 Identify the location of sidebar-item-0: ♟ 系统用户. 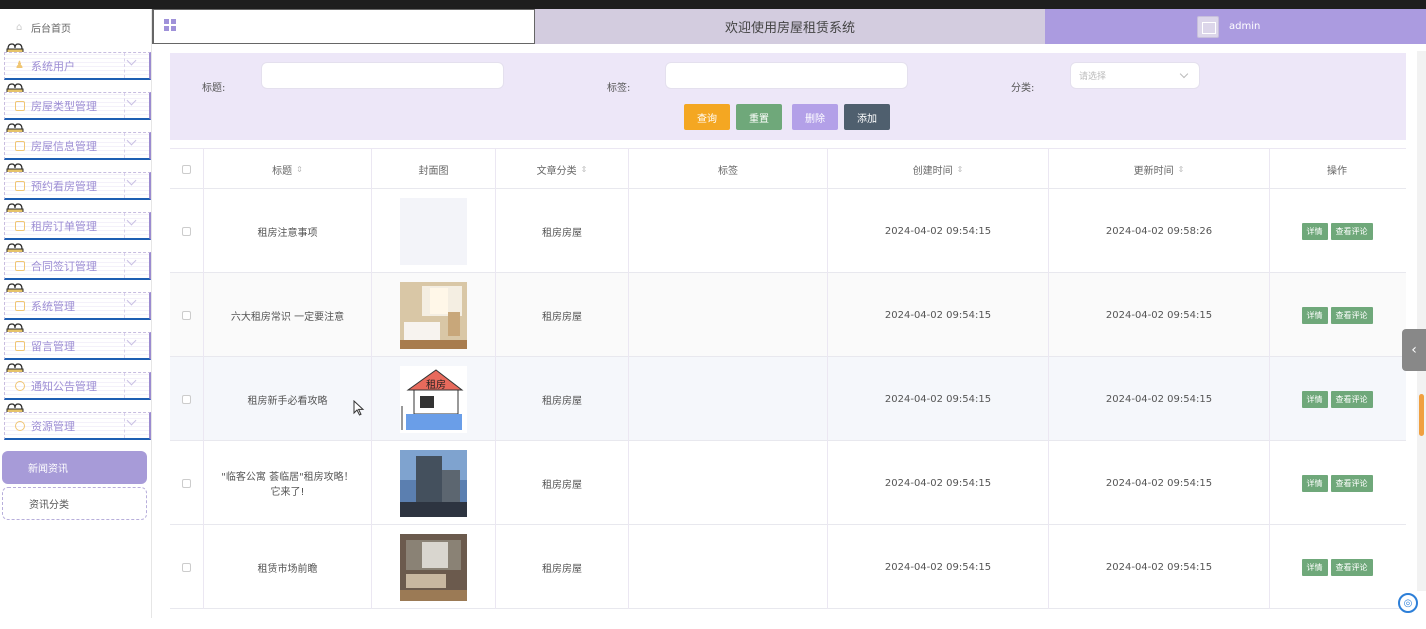
(76, 62).